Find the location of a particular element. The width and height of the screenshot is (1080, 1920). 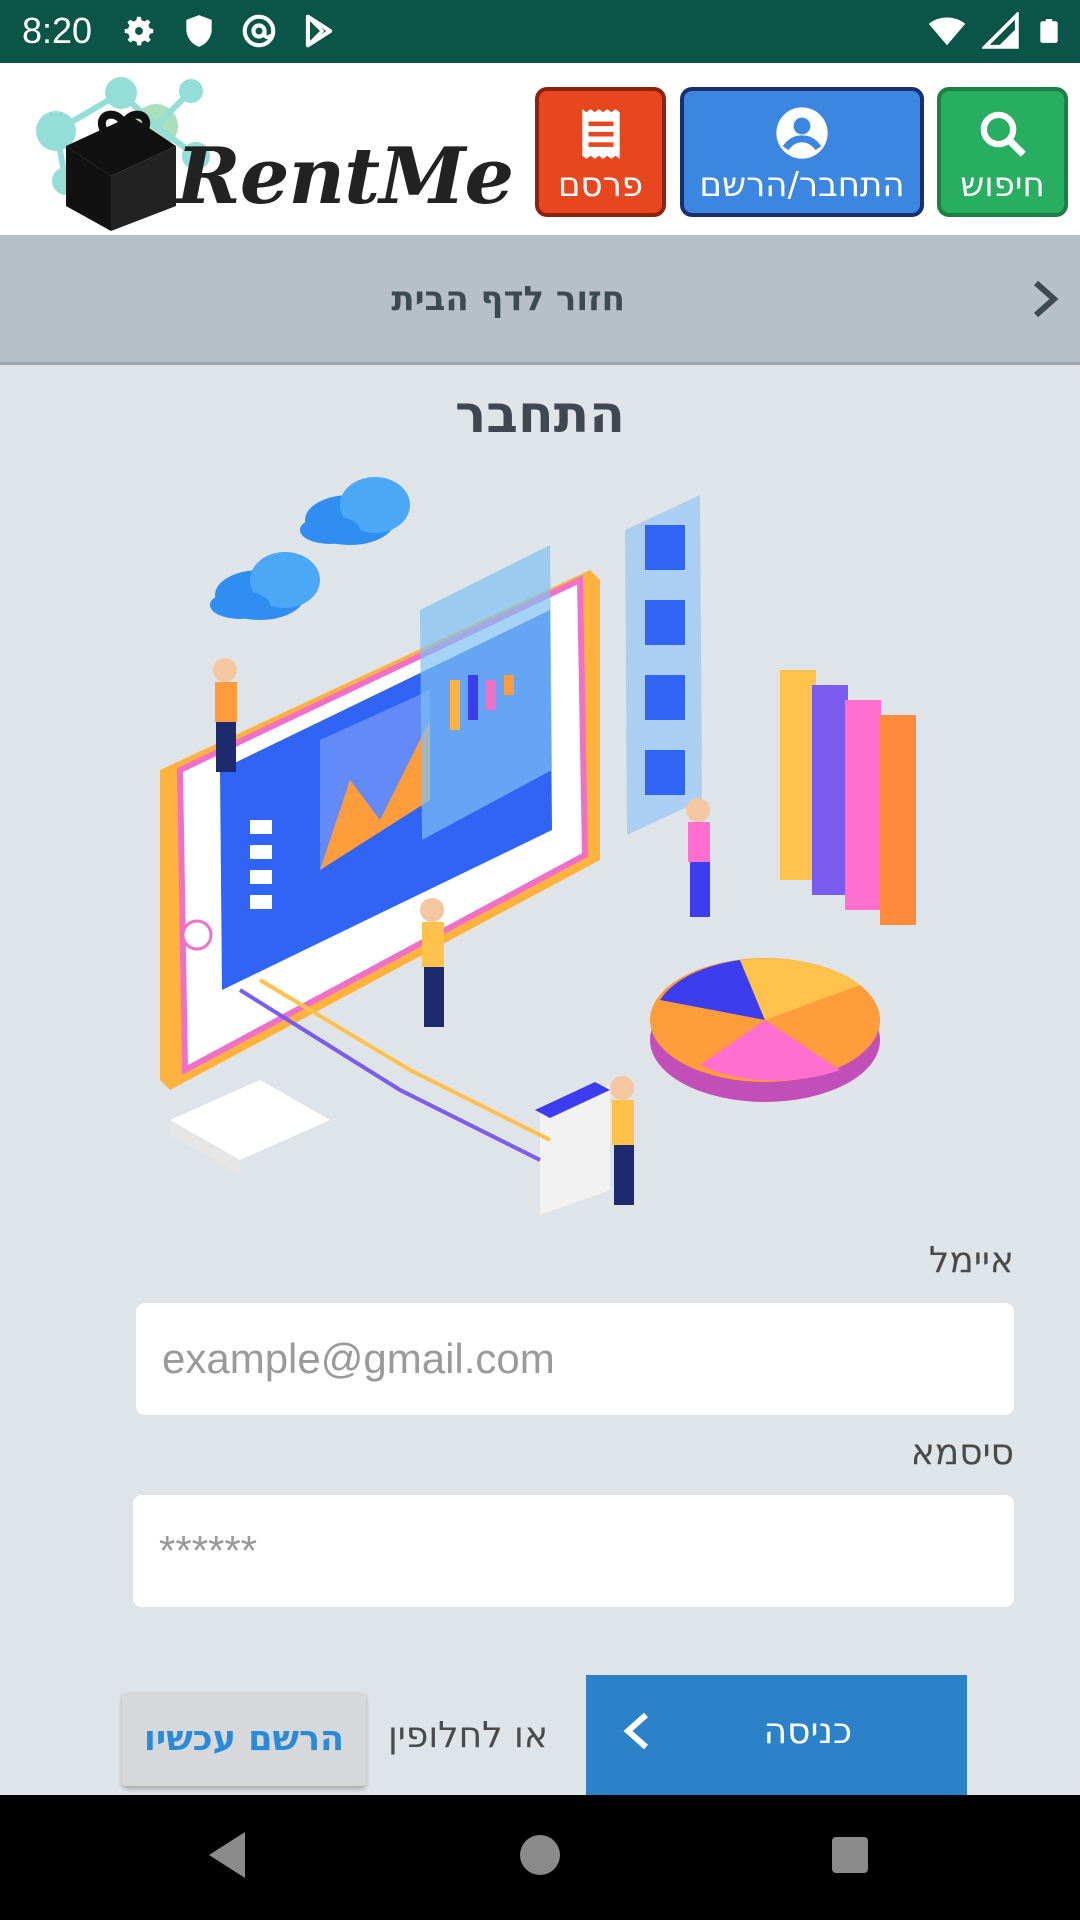

status-icons-left is located at coordinates (229, 31).